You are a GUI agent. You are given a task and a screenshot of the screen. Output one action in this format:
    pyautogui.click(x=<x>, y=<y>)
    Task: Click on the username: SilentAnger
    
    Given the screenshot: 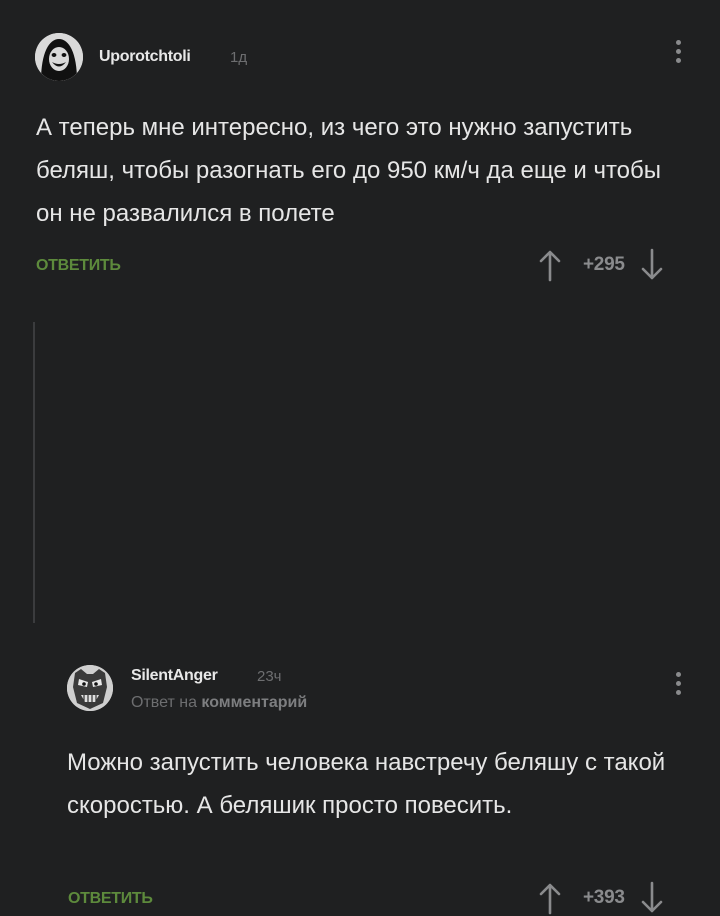 What is the action you would take?
    pyautogui.click(x=174, y=676)
    